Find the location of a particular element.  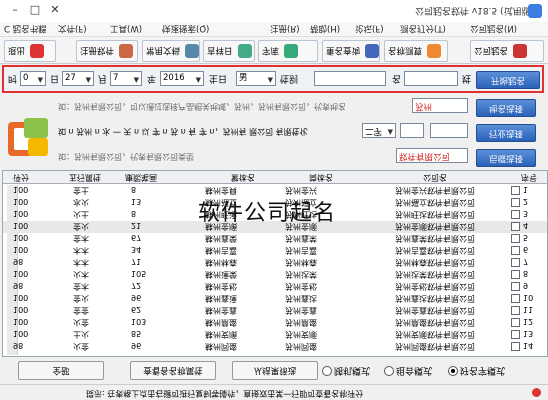

cell-element: 金木 is located at coordinates (81, 238).